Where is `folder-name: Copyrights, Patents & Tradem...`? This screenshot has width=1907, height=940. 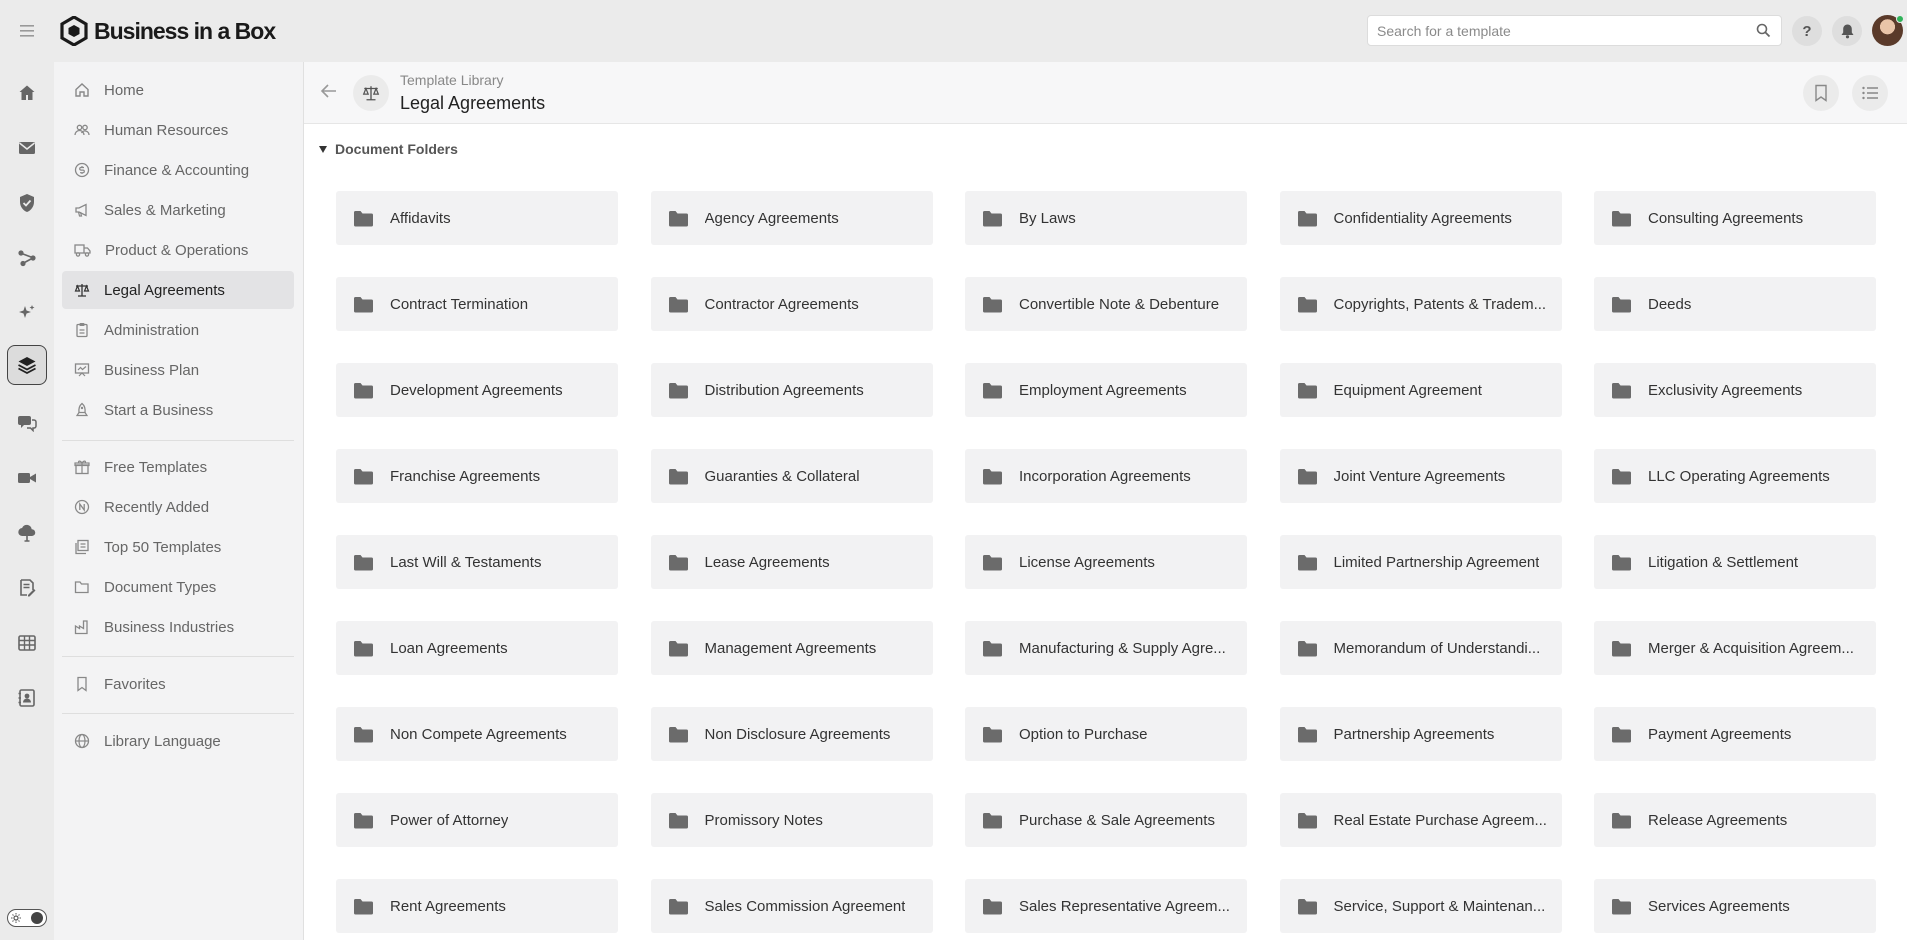 folder-name: Copyrights, Patents & Tradem... is located at coordinates (1440, 304).